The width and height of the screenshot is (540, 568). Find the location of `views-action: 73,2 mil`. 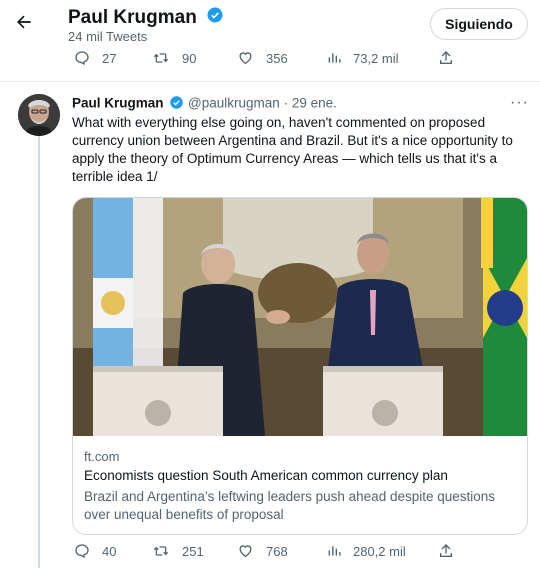

views-action: 73,2 mil is located at coordinates (363, 58).